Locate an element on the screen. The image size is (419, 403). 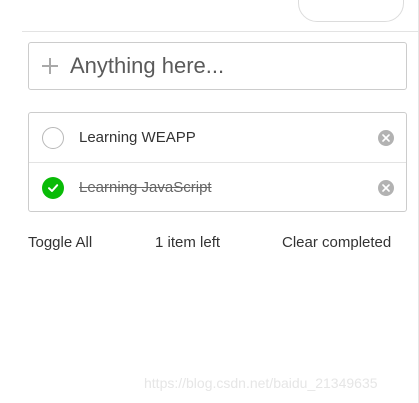
checkmark-icon is located at coordinates (53, 187).